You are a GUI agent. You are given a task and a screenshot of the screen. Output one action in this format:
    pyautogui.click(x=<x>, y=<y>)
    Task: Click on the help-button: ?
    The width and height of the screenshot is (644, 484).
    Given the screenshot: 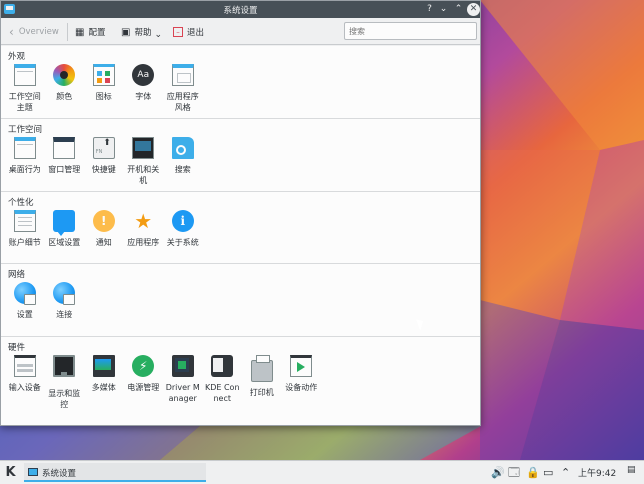 What is the action you would take?
    pyautogui.click(x=429, y=9)
    